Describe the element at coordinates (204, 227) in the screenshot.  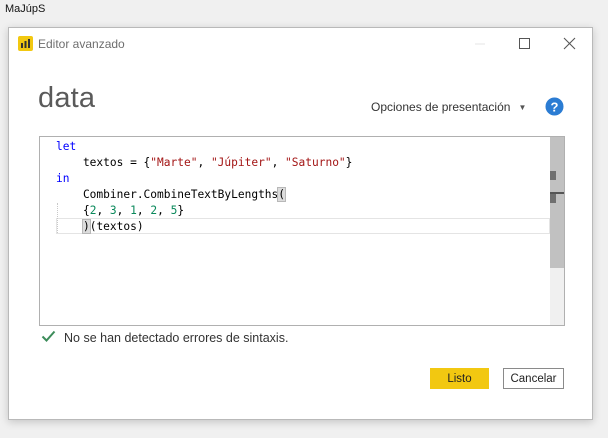
I see `code-line: )(textos)` at that location.